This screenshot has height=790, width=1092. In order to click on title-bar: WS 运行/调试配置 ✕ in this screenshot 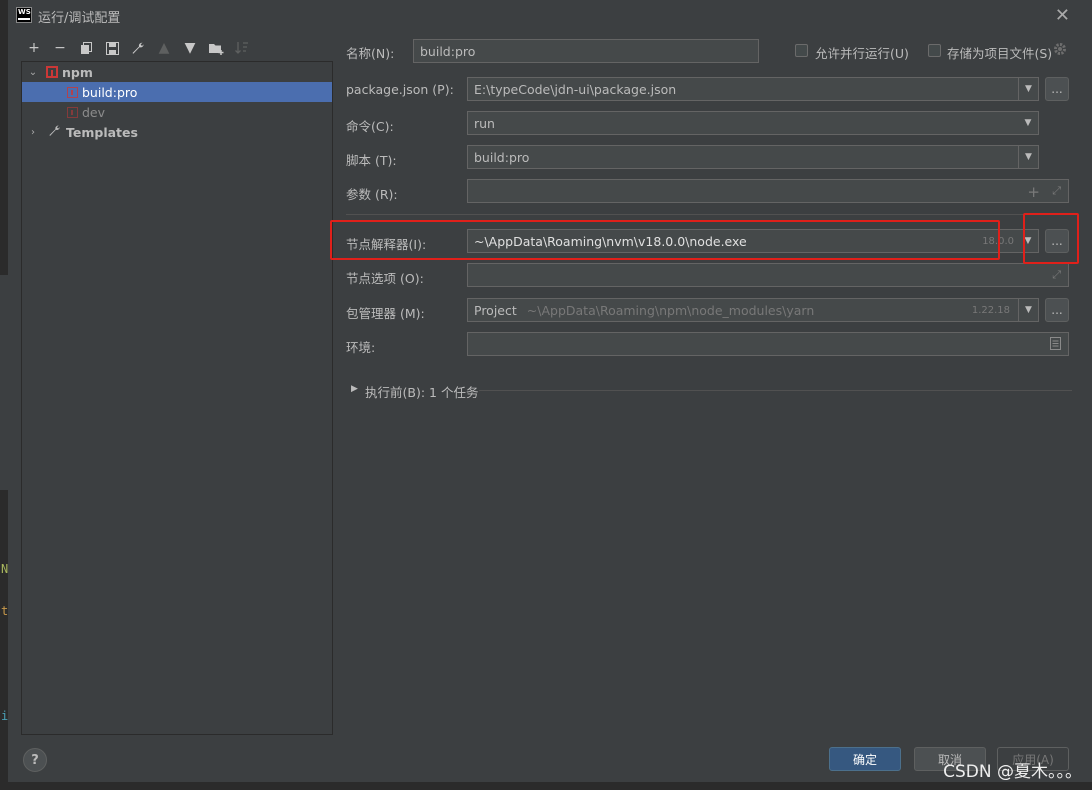, I will do `click(550, 15)`.